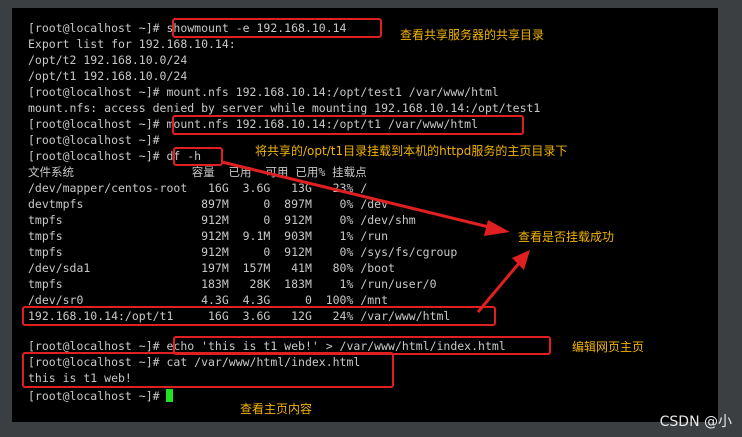 Image resolution: width=742 pixels, height=437 pixels. What do you see at coordinates (472, 35) in the screenshot?
I see `note-showmount: 查看共享服务器的共享目录` at bounding box center [472, 35].